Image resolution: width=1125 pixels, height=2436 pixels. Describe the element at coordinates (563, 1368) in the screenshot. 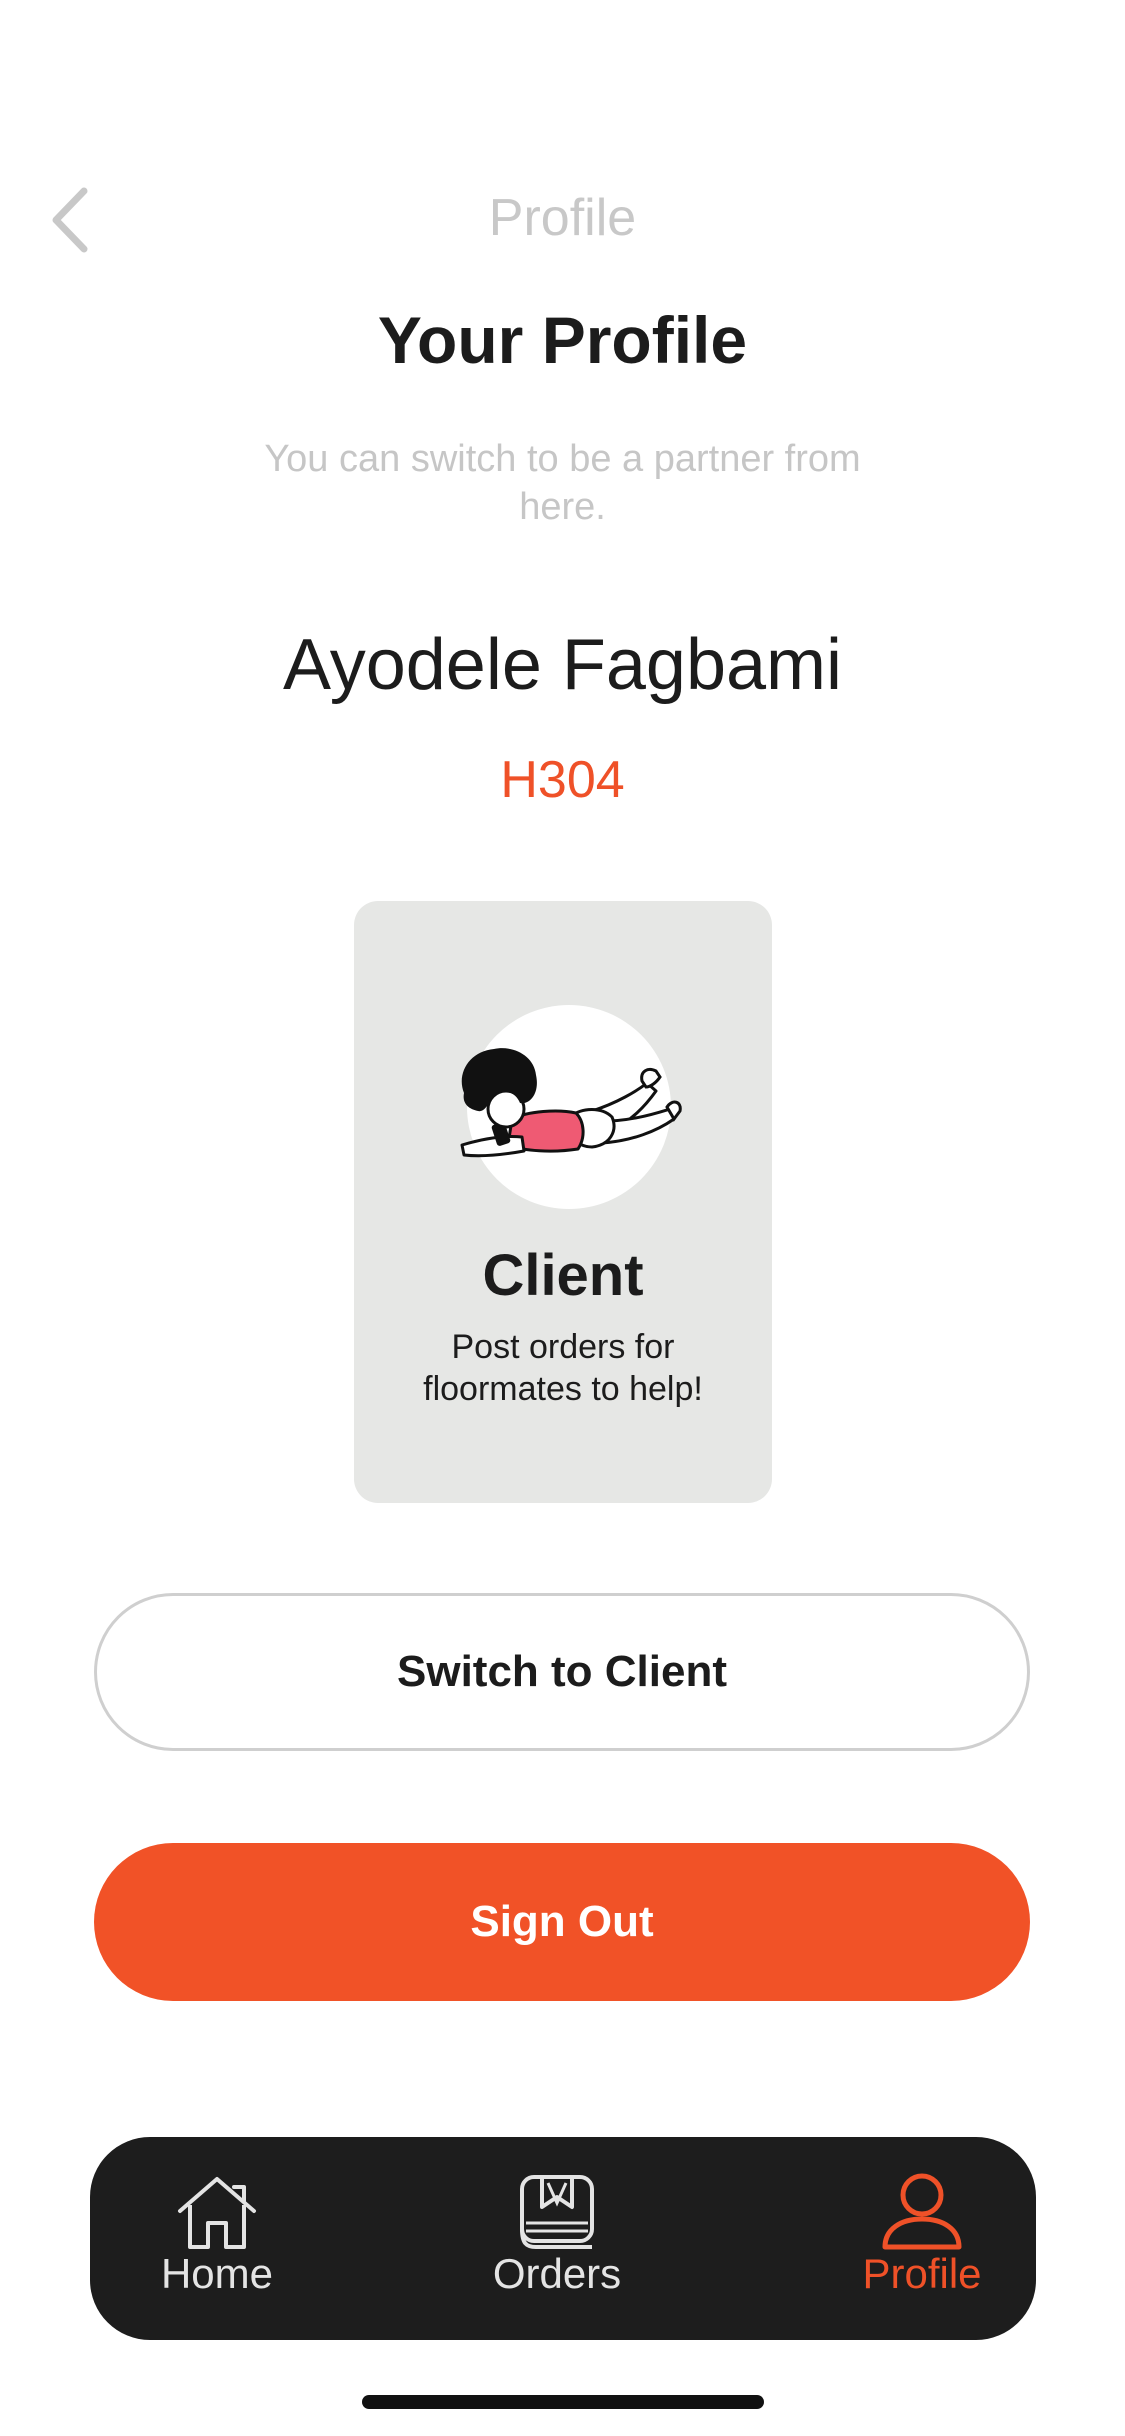

I see `role-description: Post orders for floormates to help!` at that location.